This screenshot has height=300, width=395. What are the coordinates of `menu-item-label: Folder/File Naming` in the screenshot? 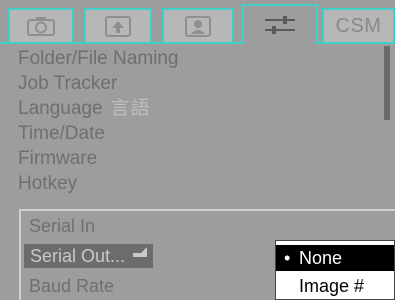 It's located at (98, 58).